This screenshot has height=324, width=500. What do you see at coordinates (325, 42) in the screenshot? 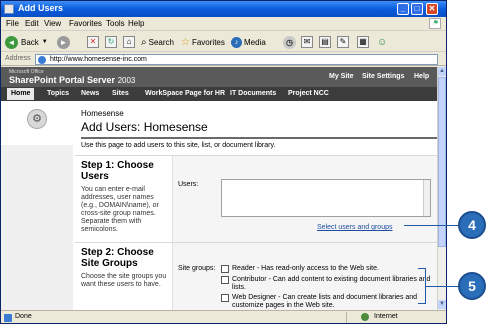
I see `print-button: ▤` at bounding box center [325, 42].